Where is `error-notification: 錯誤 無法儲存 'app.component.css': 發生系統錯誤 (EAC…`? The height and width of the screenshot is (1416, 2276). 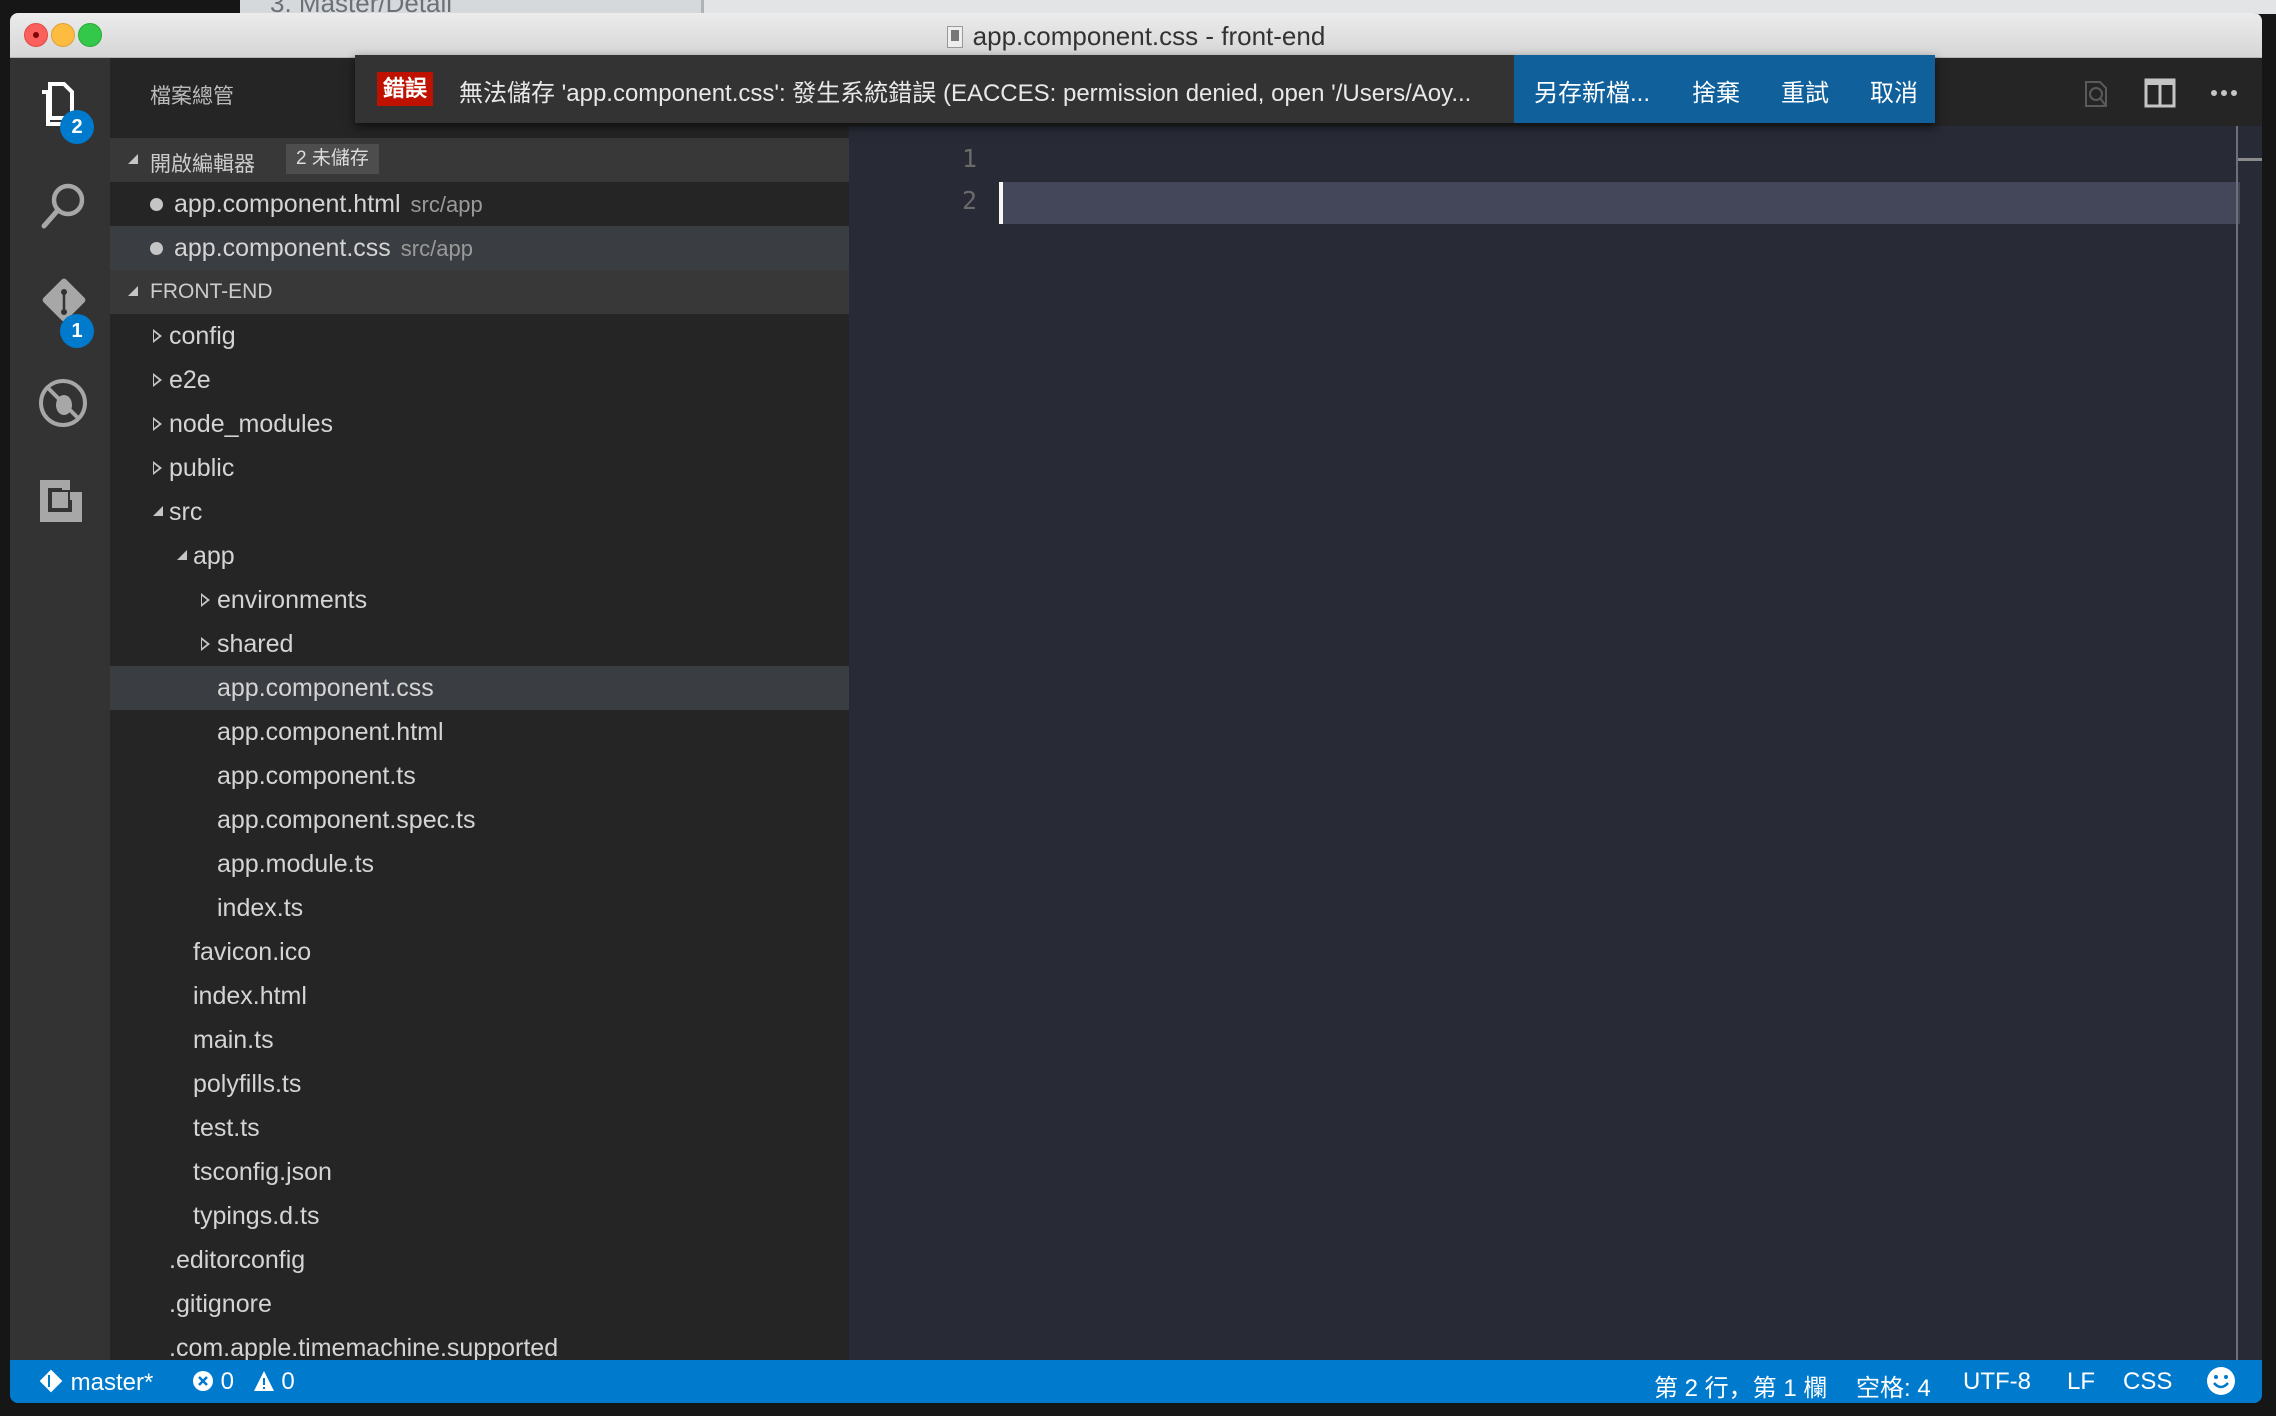 error-notification: 錯誤 無法儲存 'app.component.css': 發生系統錯誤 (EAC… is located at coordinates (1145, 89).